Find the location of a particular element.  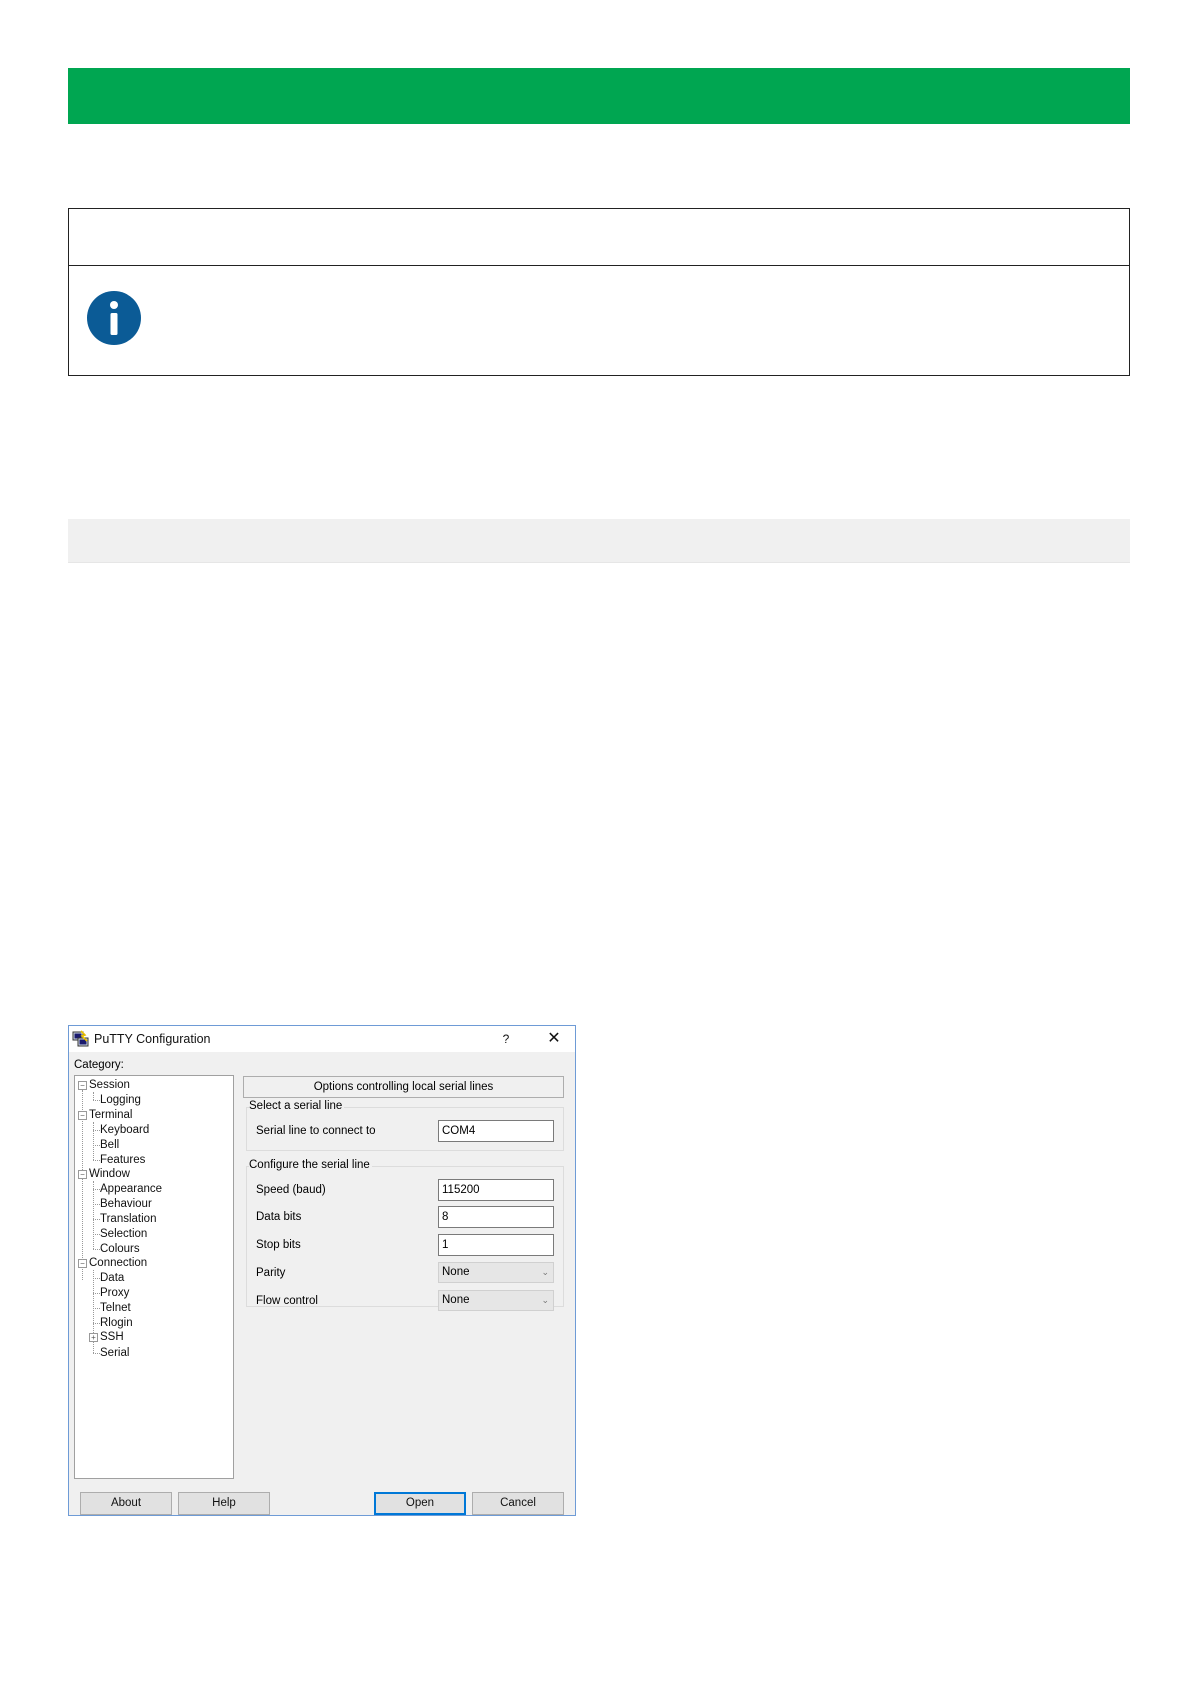

tree-item-terminal: Terminal is located at coordinates (110, 1115).